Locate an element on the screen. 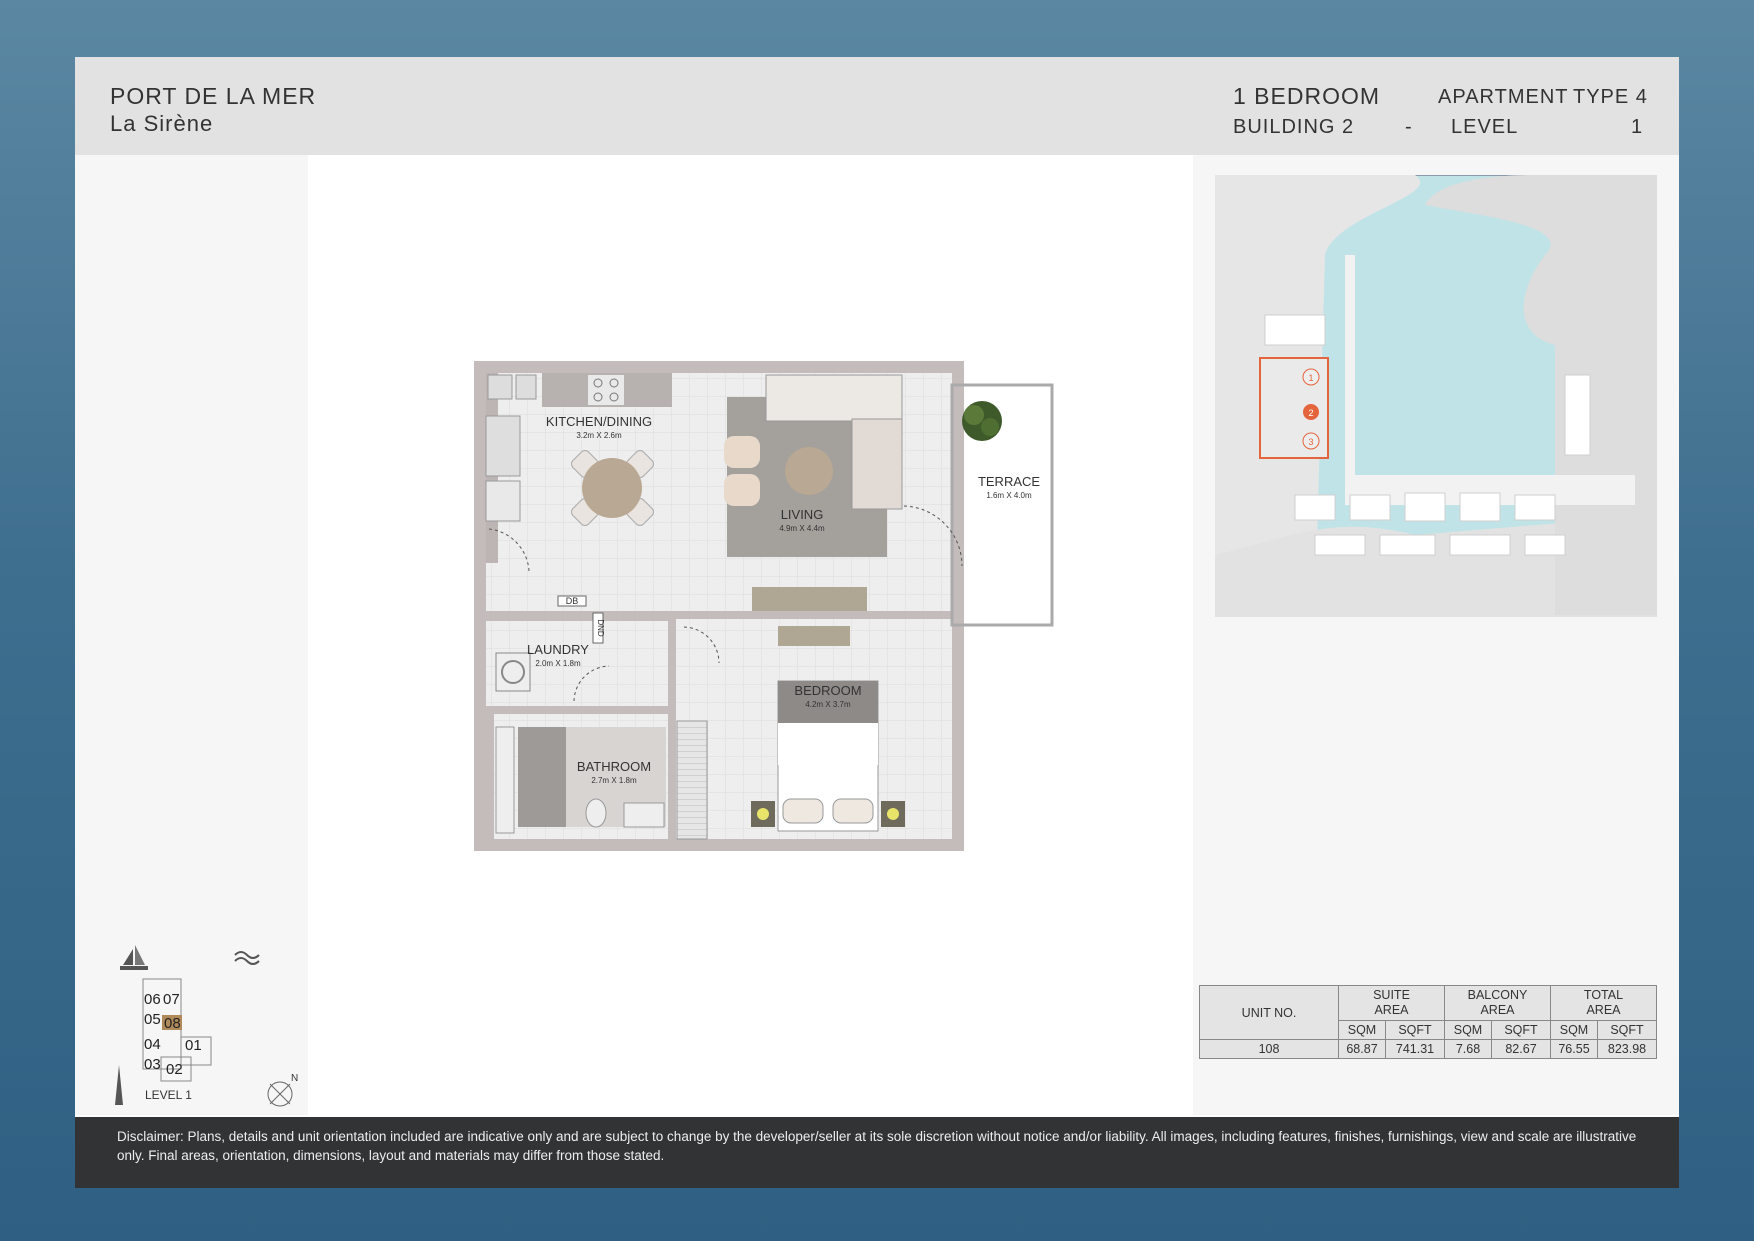  balcony-sqm-header: SQM is located at coordinates (1468, 1030).